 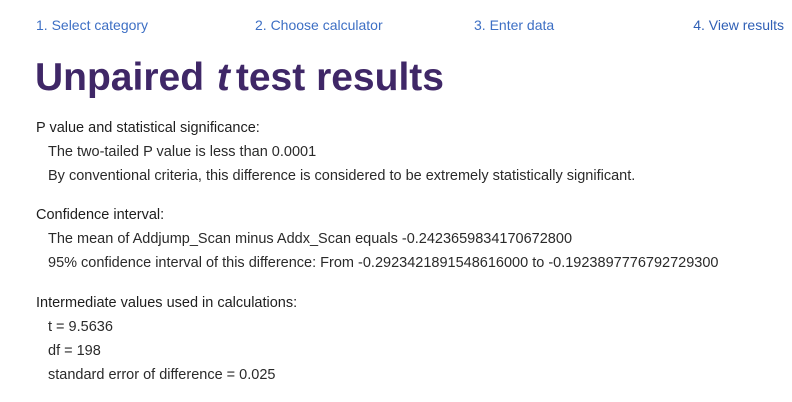 I want to click on standard-error-text: standard error of difference = 0.025, so click(x=162, y=375).